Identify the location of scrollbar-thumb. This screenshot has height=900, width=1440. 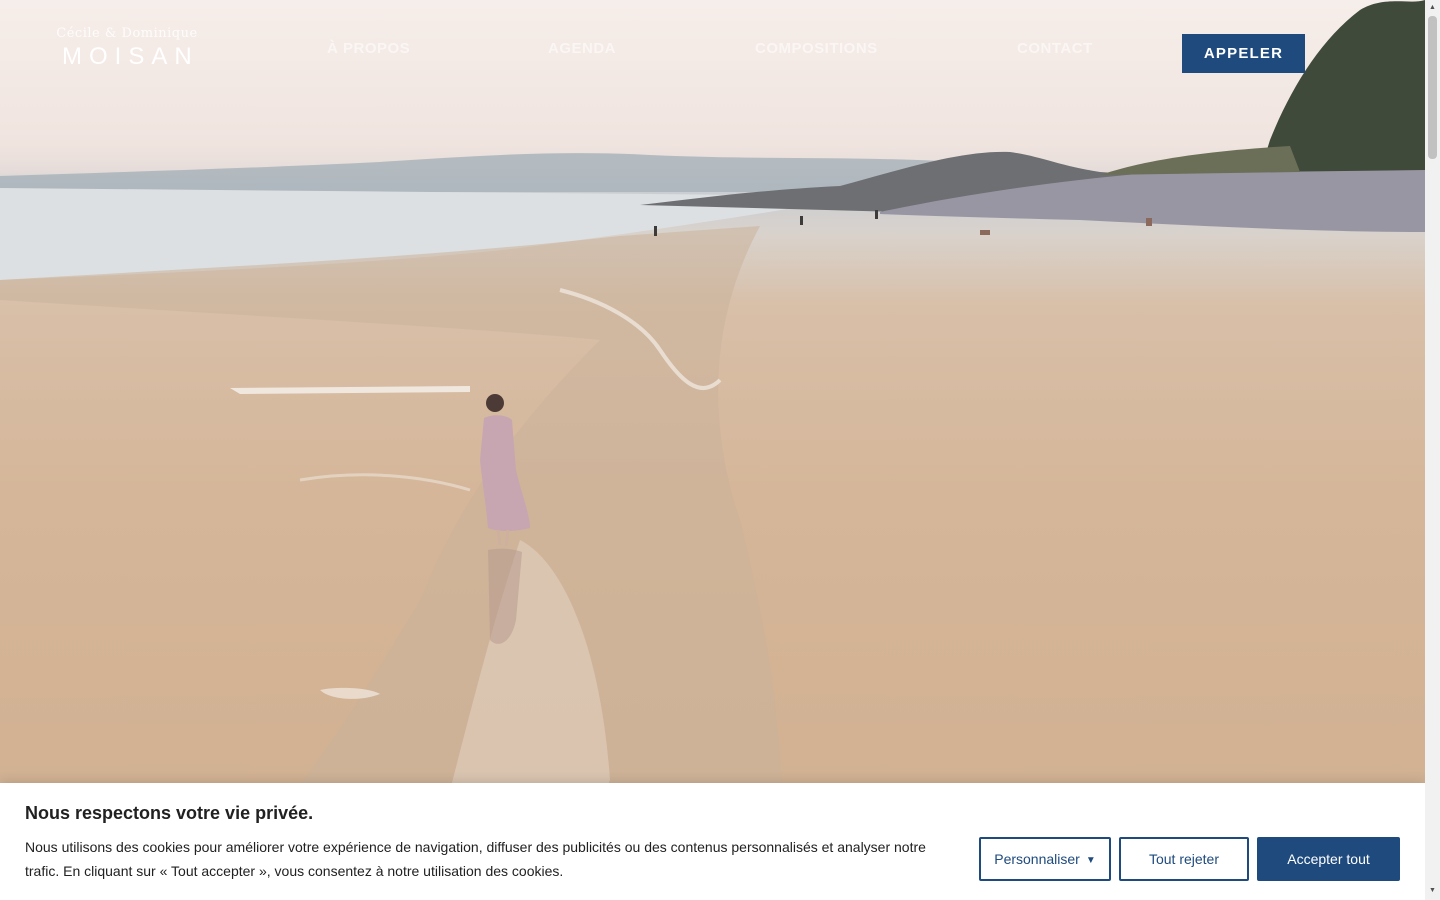
(1432, 87).